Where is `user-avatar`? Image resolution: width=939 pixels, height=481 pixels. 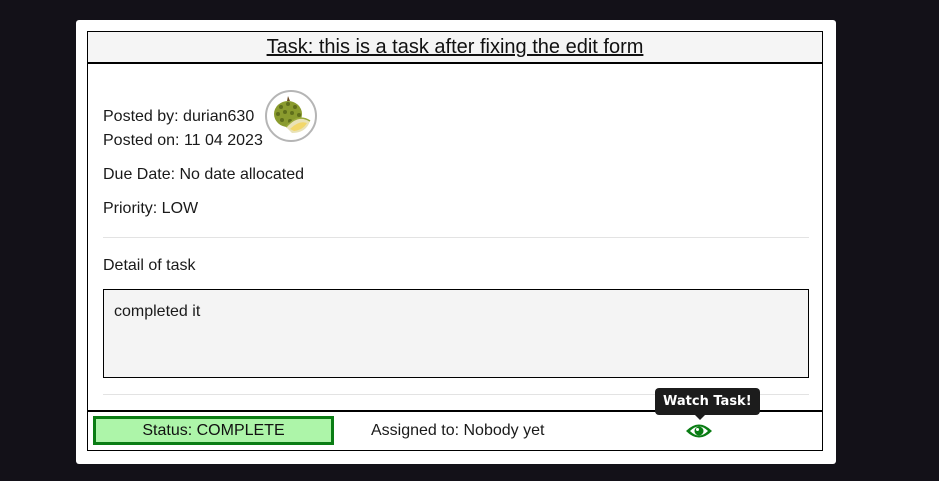 user-avatar is located at coordinates (291, 116).